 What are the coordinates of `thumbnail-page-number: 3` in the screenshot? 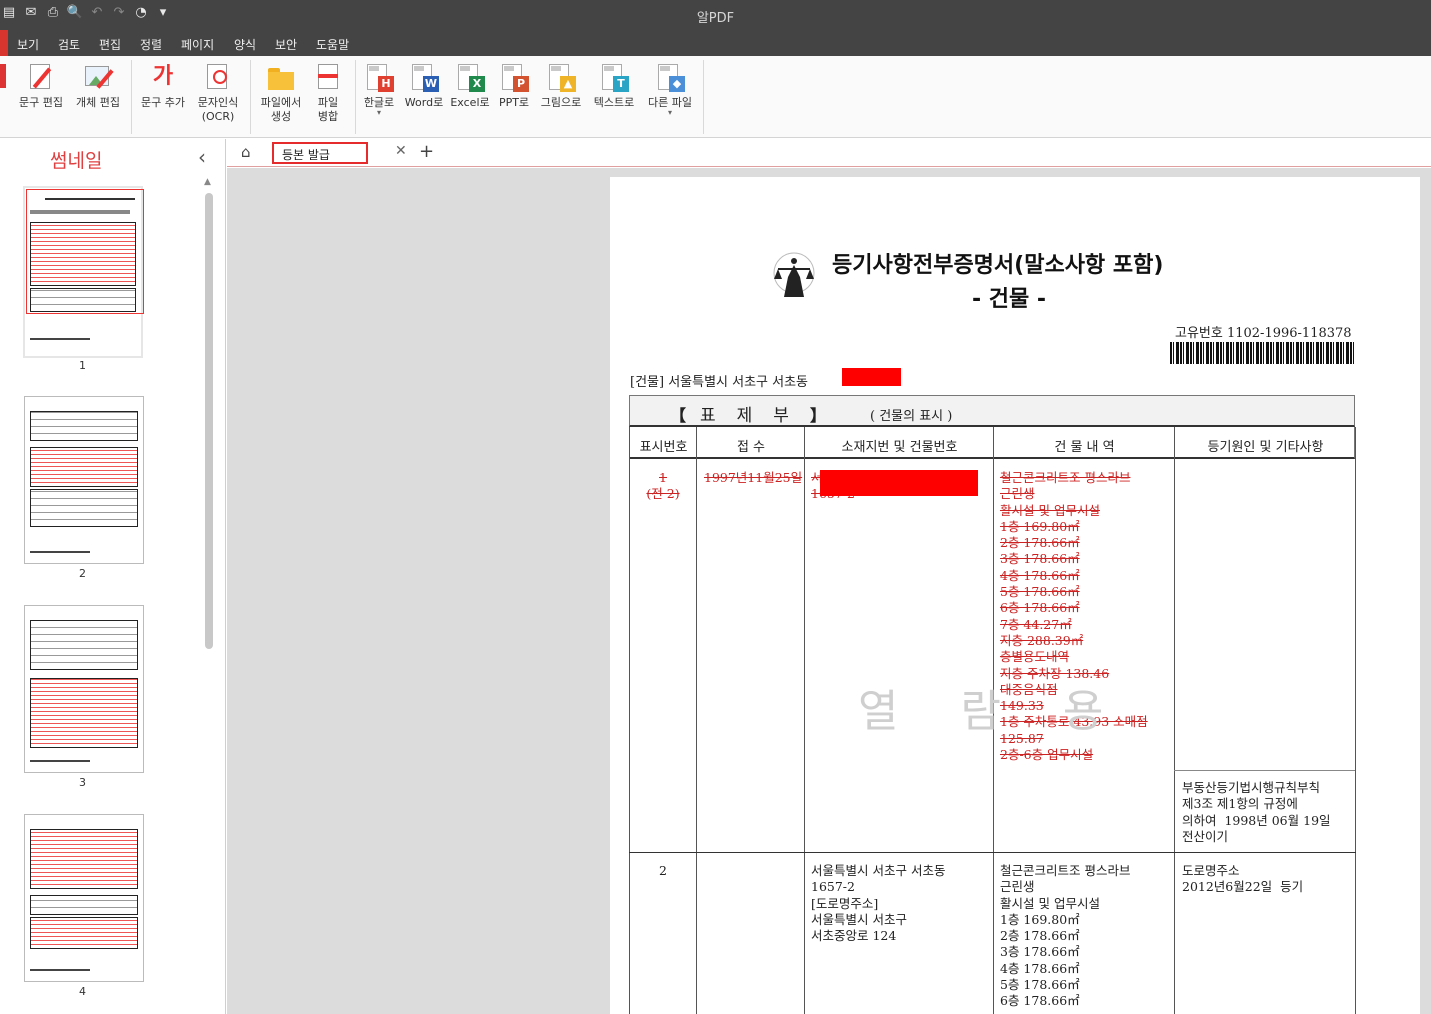 It's located at (82, 782).